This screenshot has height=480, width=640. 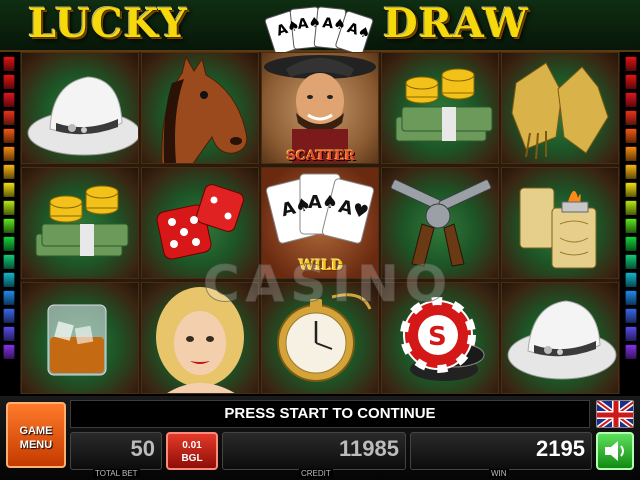 What do you see at coordinates (320, 108) in the screenshot?
I see `scatter-cowboy-icon: SCATTER` at bounding box center [320, 108].